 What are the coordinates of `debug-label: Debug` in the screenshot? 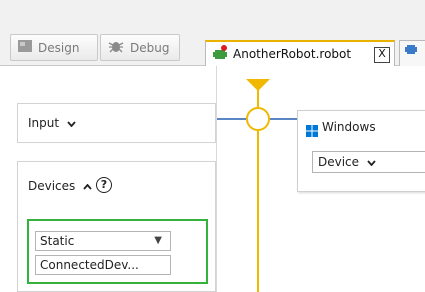 It's located at (150, 47).